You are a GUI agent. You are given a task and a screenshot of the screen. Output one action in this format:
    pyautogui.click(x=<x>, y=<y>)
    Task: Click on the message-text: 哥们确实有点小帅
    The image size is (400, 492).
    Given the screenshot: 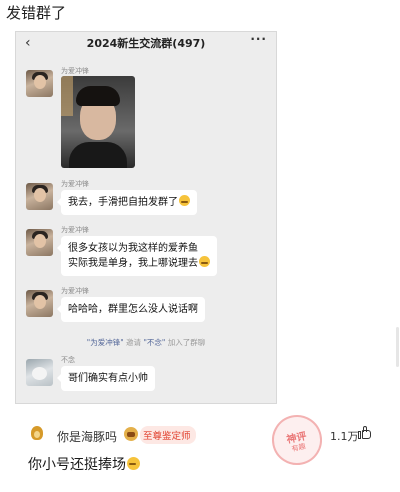 What is the action you would take?
    pyautogui.click(x=108, y=378)
    